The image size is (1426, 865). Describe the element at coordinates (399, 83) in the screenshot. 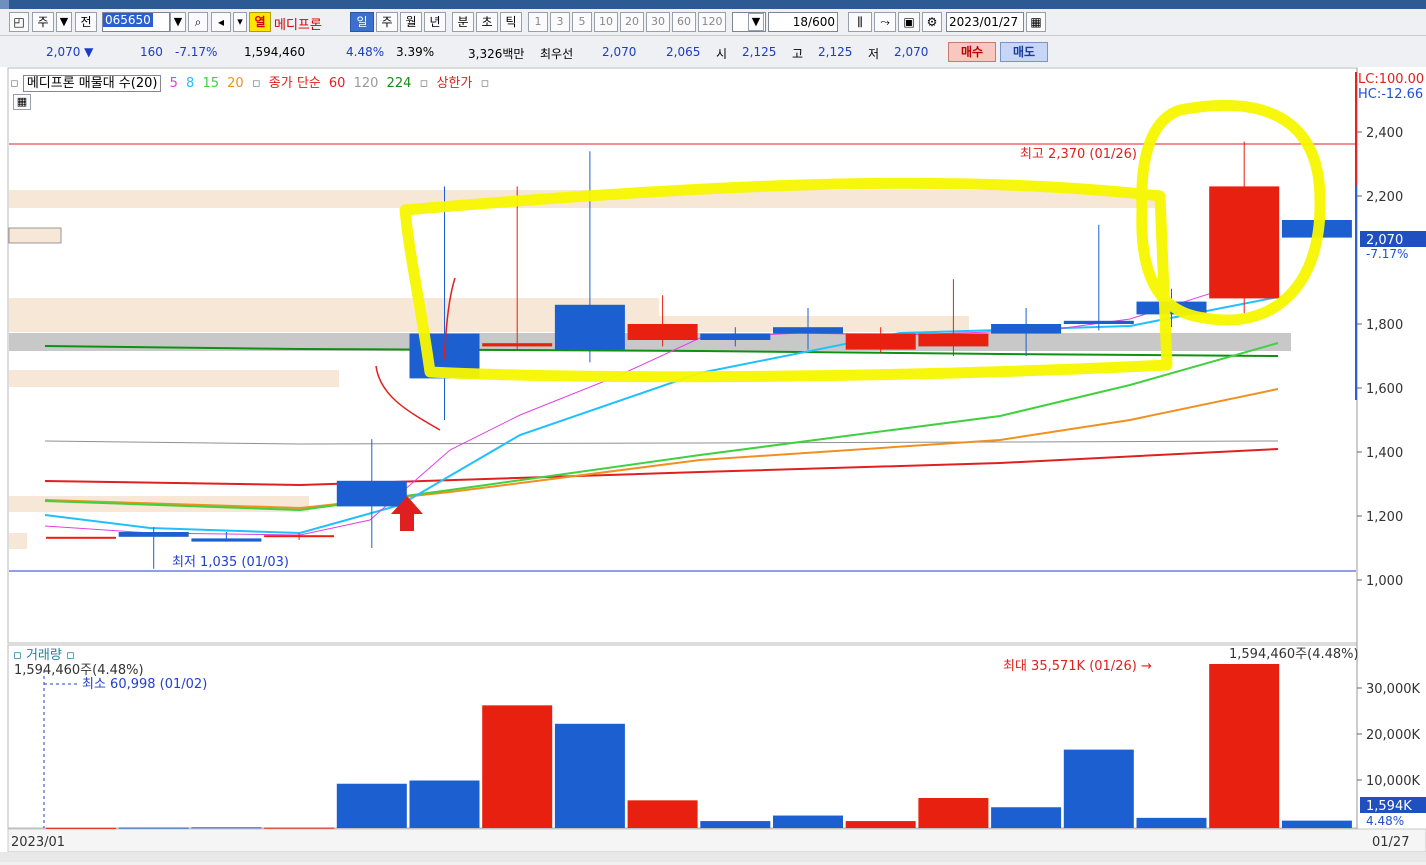

I see `ma224-label: 224` at that location.